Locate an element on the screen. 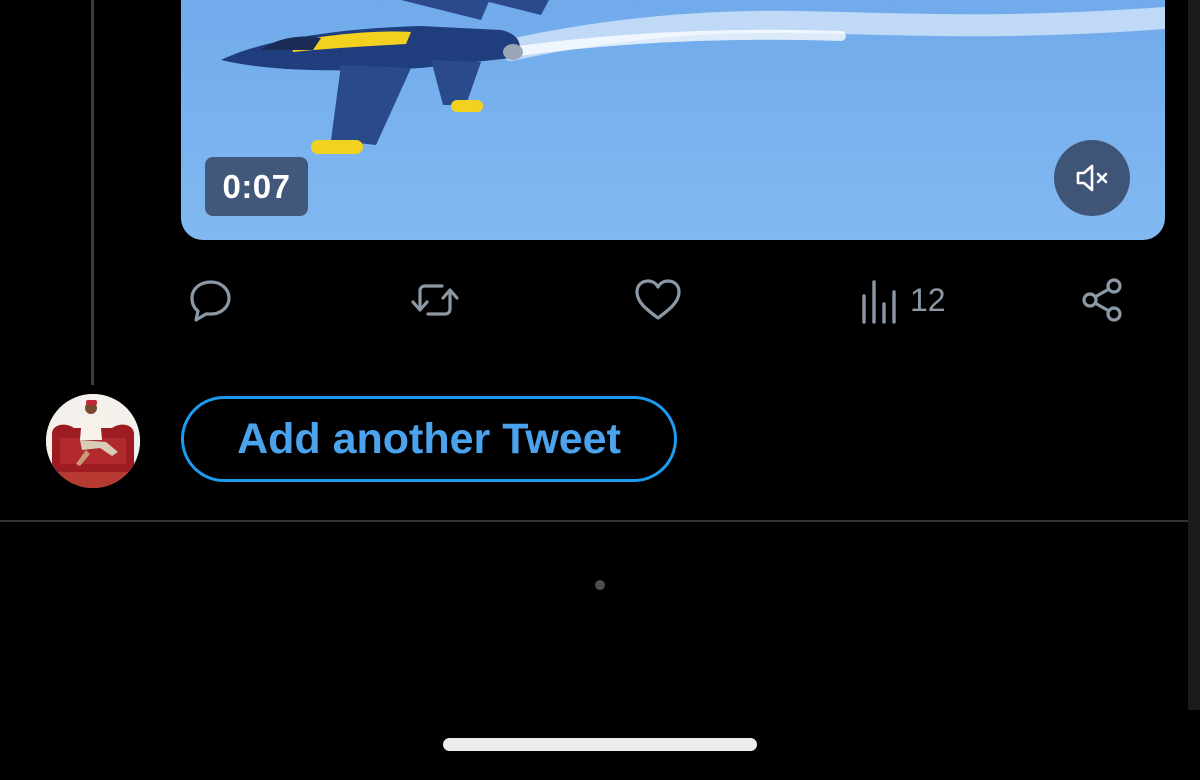 This screenshot has width=1200, height=780. like-button is located at coordinates (658, 300).